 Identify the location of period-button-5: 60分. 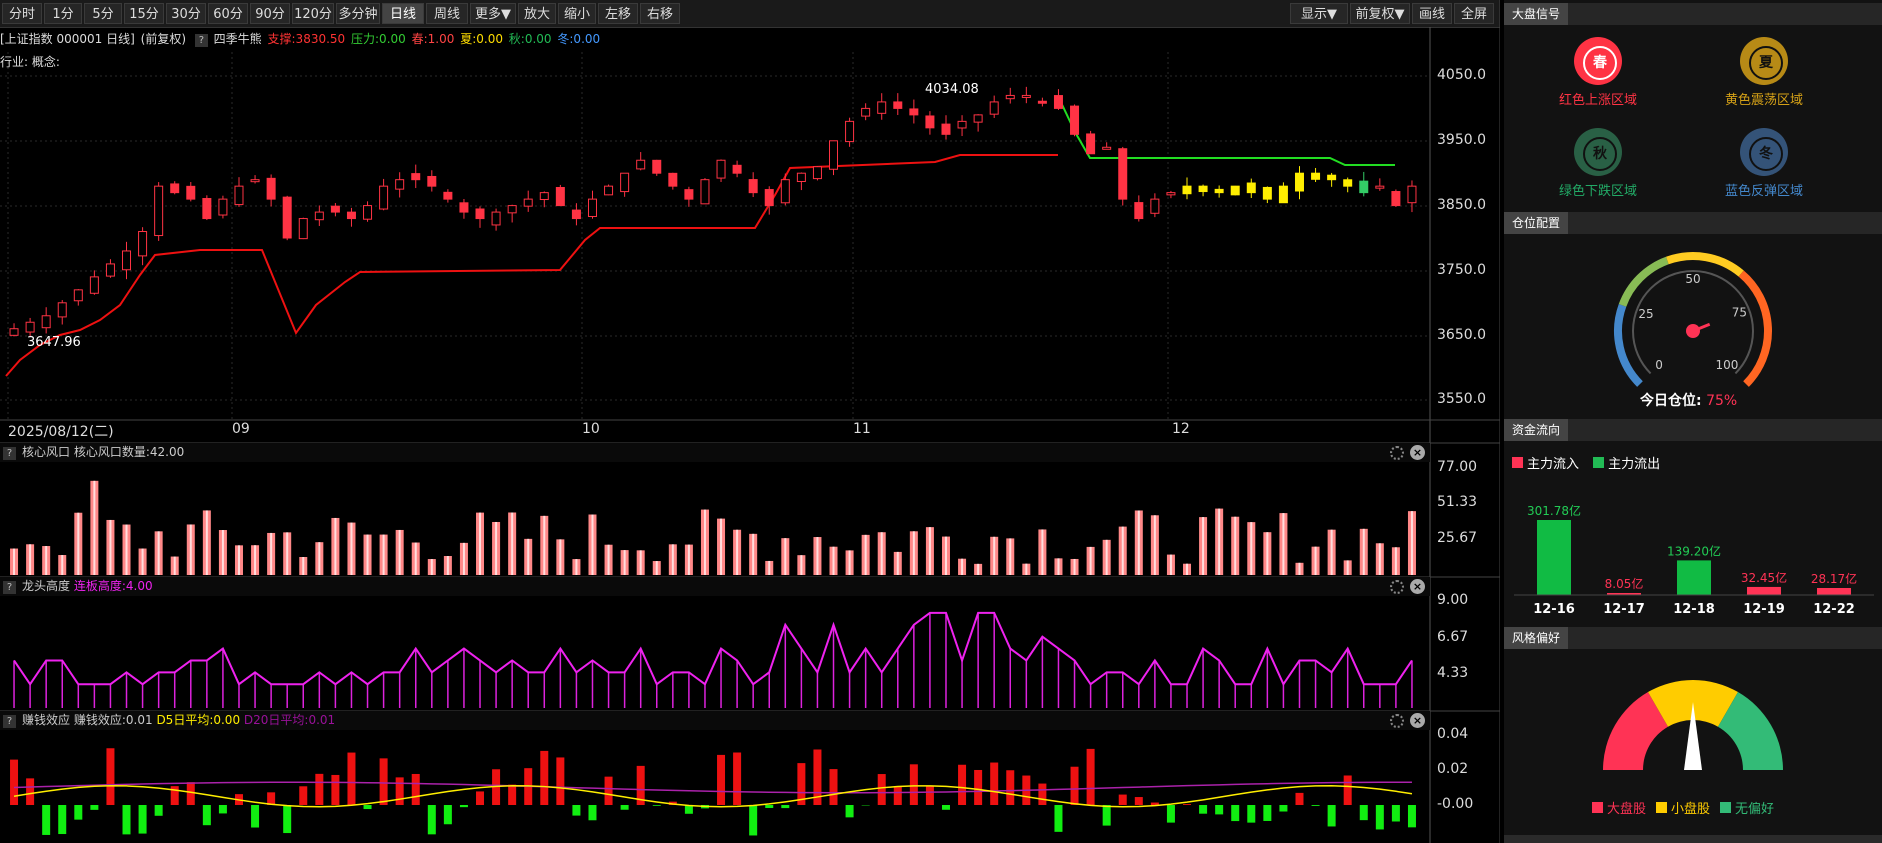
(228, 13).